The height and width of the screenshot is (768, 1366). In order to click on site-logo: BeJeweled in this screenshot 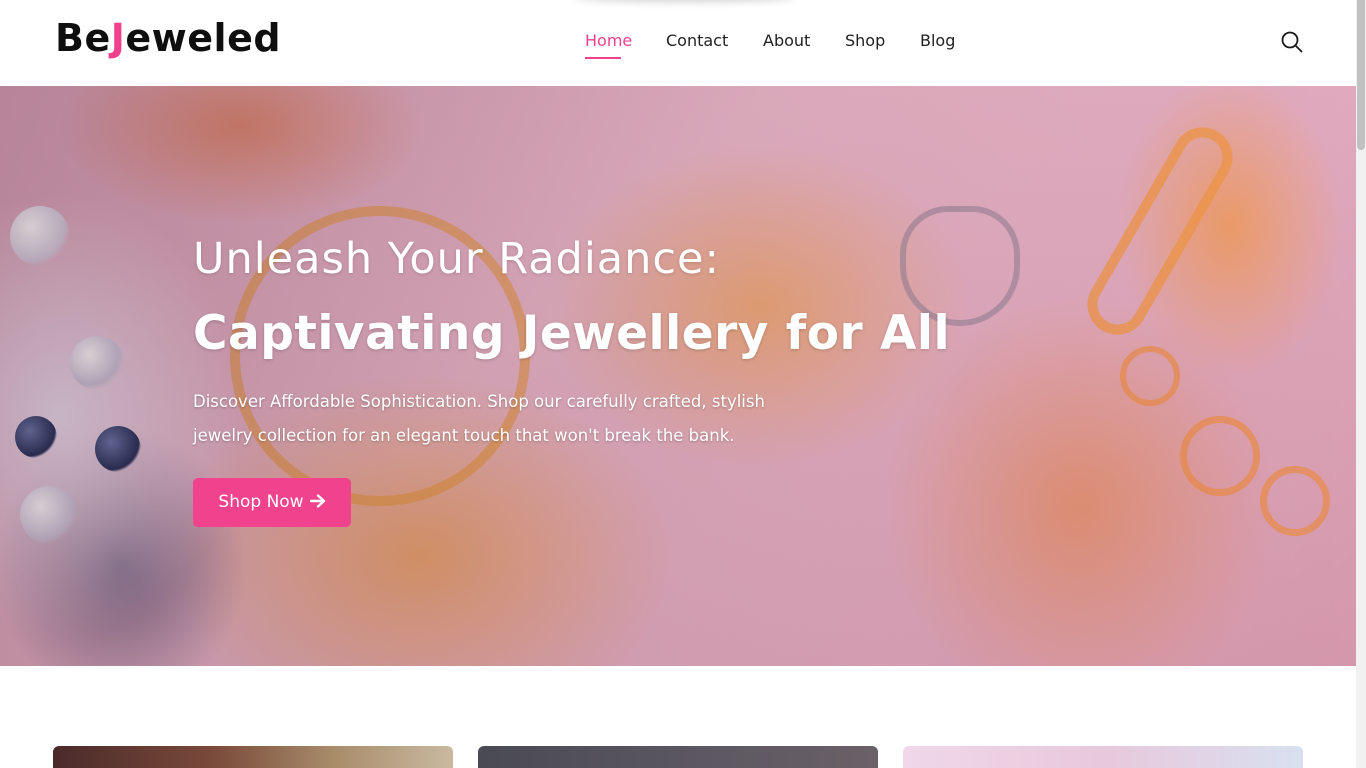, I will do `click(168, 38)`.